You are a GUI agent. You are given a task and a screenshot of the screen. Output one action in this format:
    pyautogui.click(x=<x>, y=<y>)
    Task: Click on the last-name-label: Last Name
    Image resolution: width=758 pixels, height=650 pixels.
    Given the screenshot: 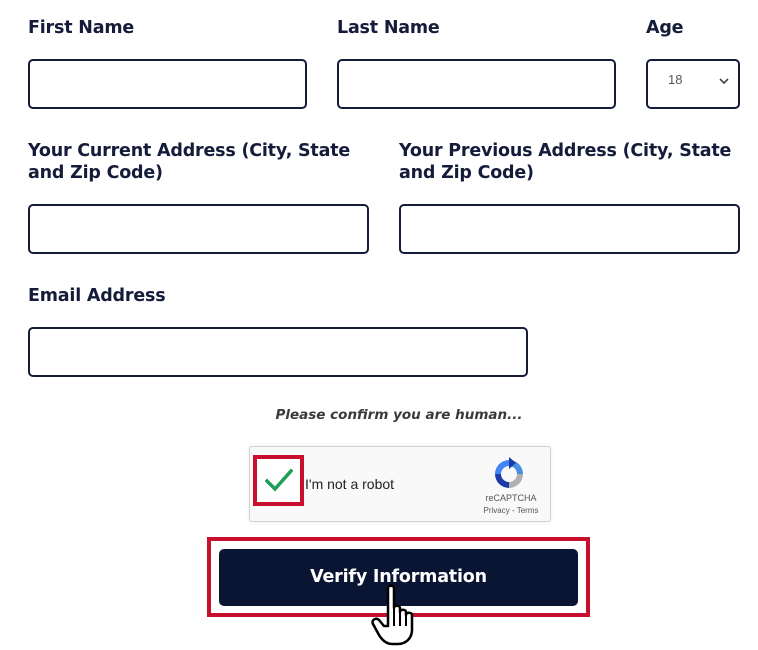 What is the action you would take?
    pyautogui.click(x=388, y=28)
    